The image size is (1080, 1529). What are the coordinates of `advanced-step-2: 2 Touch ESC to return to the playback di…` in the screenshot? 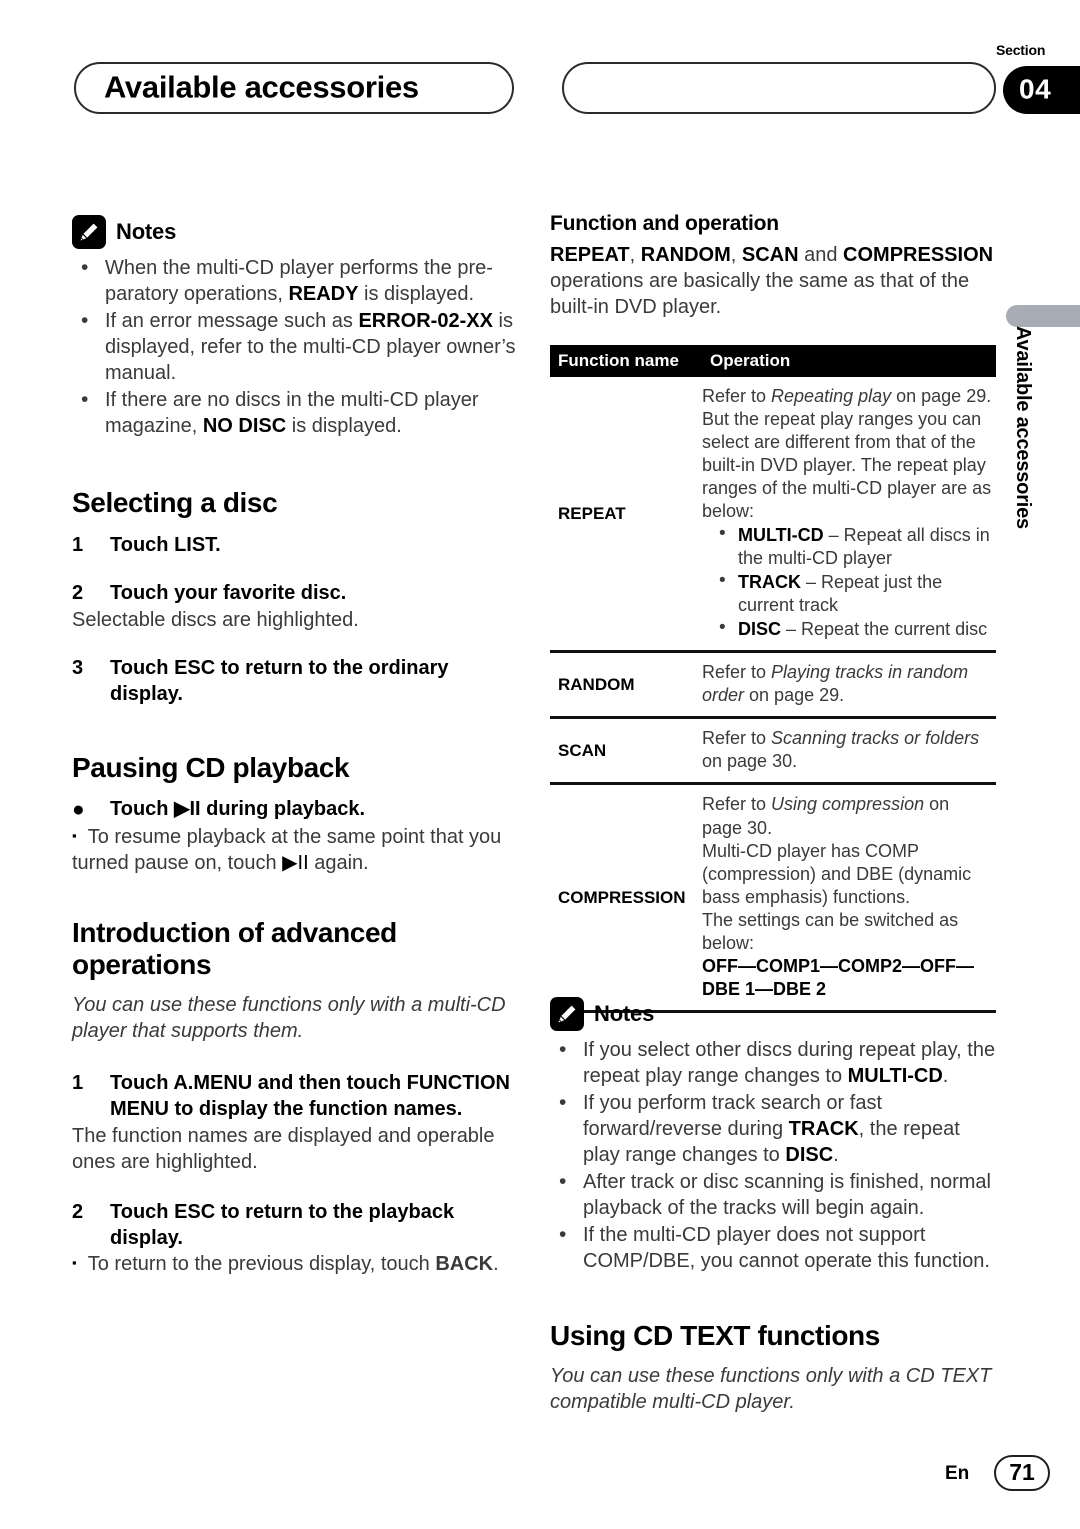 It's located at (299, 1225).